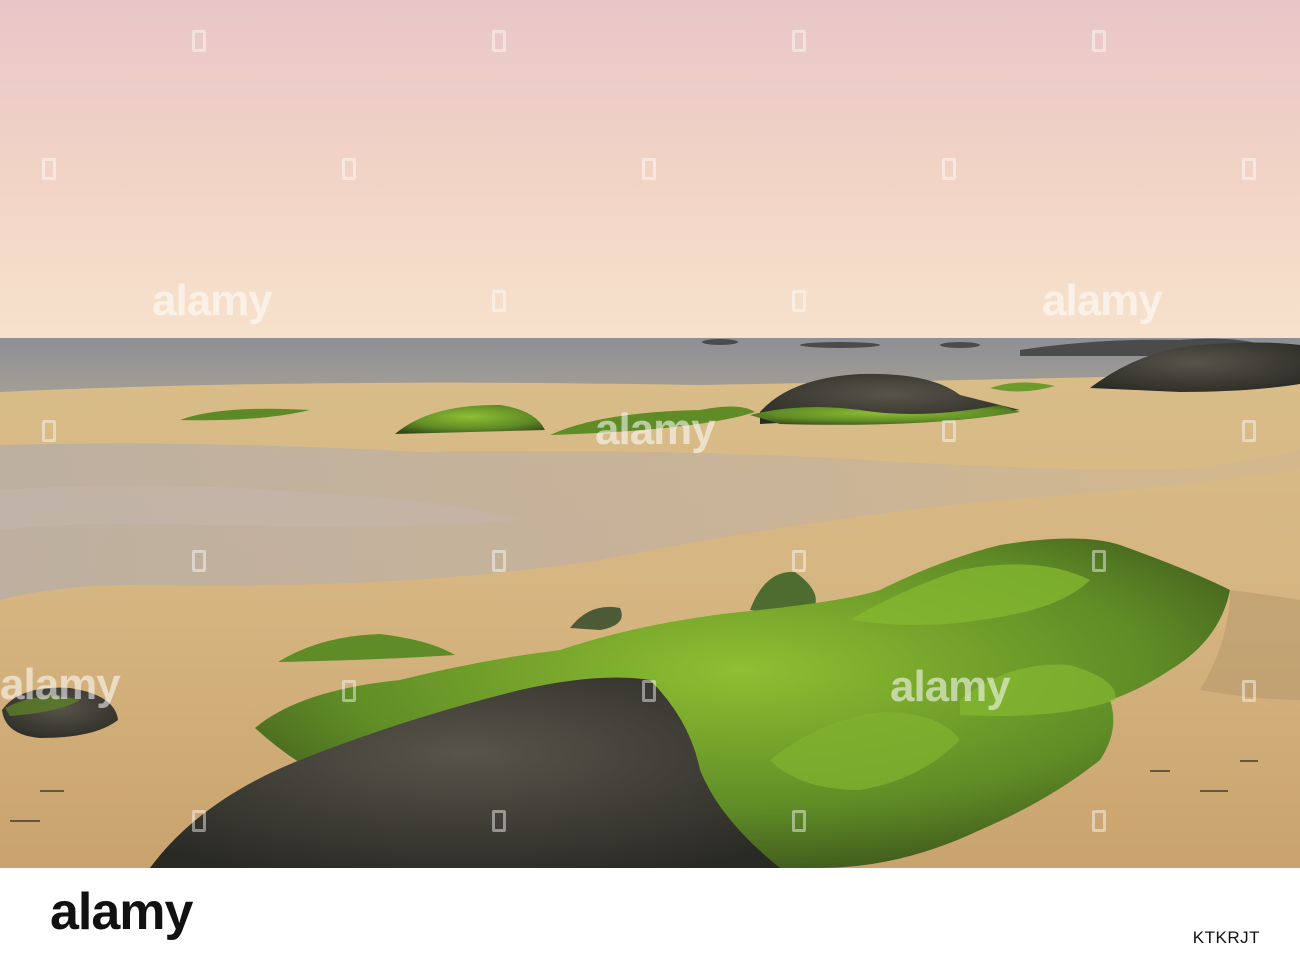 The width and height of the screenshot is (1300, 956). Describe the element at coordinates (650, 912) in the screenshot. I see `footer-bar: alamy KTKRJT` at that location.